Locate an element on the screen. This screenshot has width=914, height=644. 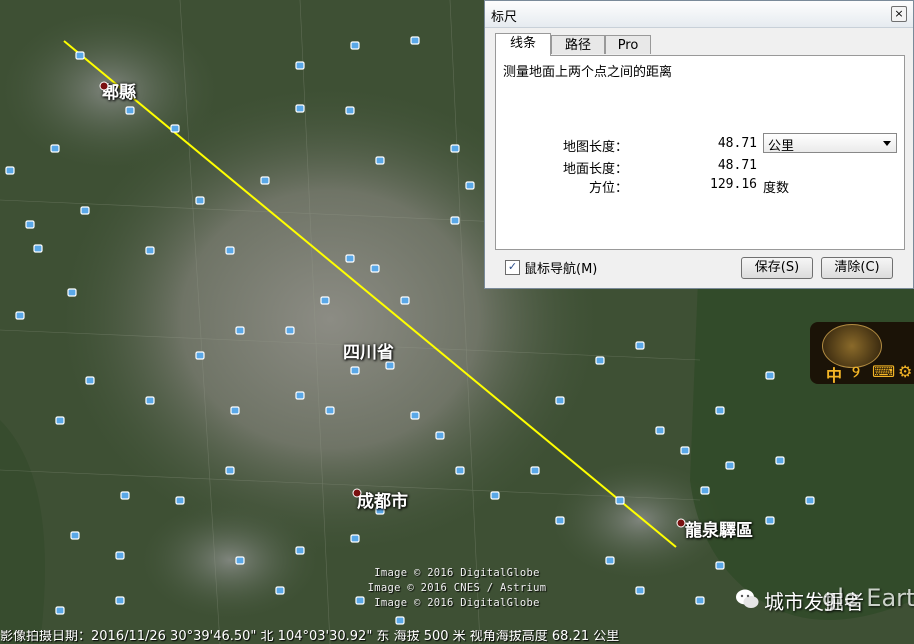
map-length-label: 地图长度： is located at coordinates (595, 147).